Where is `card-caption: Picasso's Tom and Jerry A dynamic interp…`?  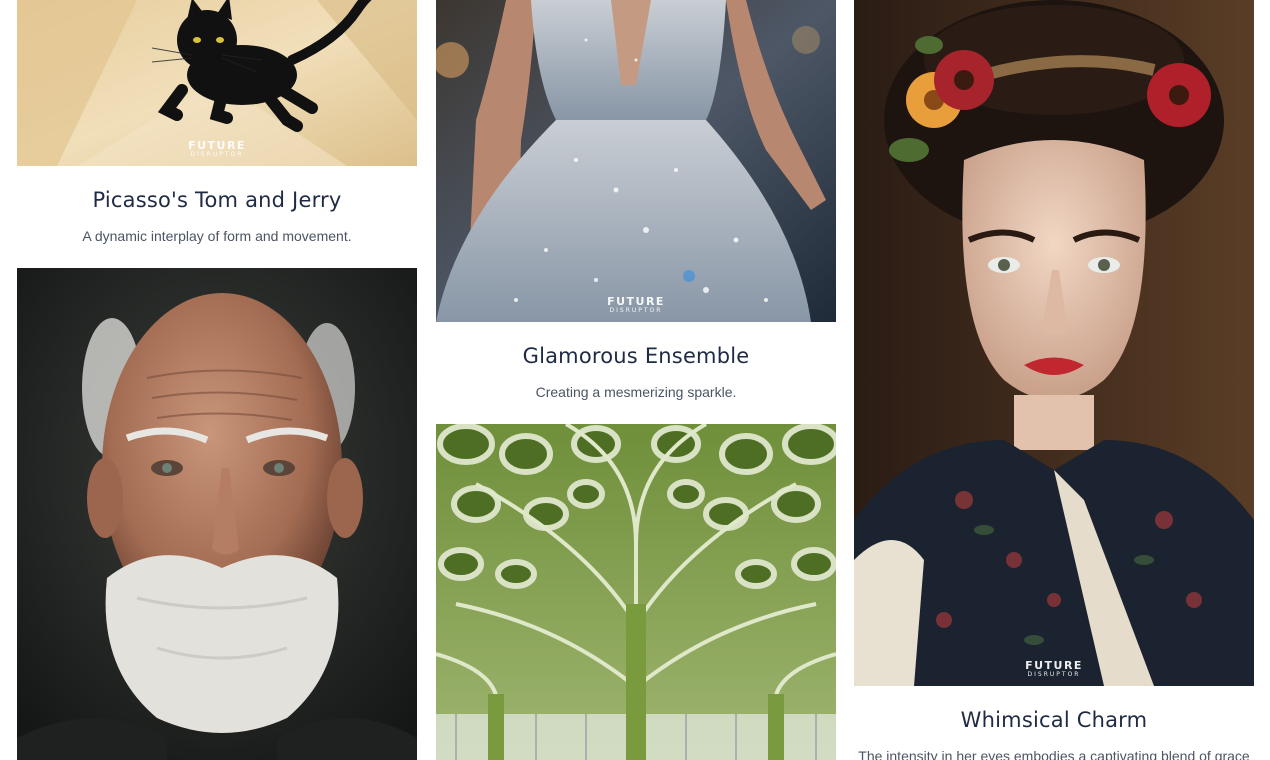 card-caption: Picasso's Tom and Jerry A dynamic interp… is located at coordinates (217, 216).